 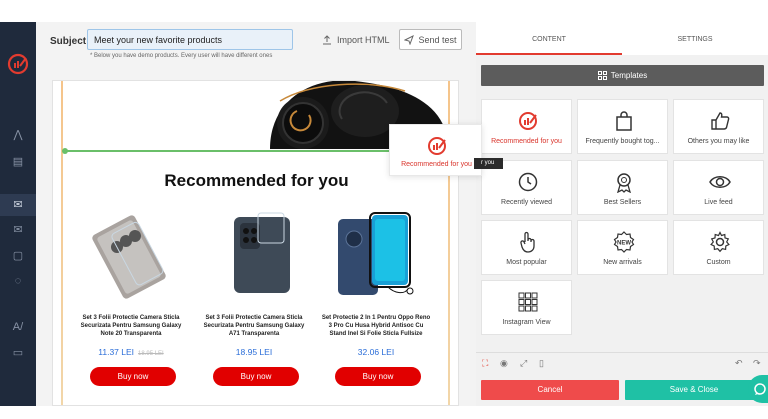 I want to click on tile-label: Best Sellers, so click(x=622, y=202).